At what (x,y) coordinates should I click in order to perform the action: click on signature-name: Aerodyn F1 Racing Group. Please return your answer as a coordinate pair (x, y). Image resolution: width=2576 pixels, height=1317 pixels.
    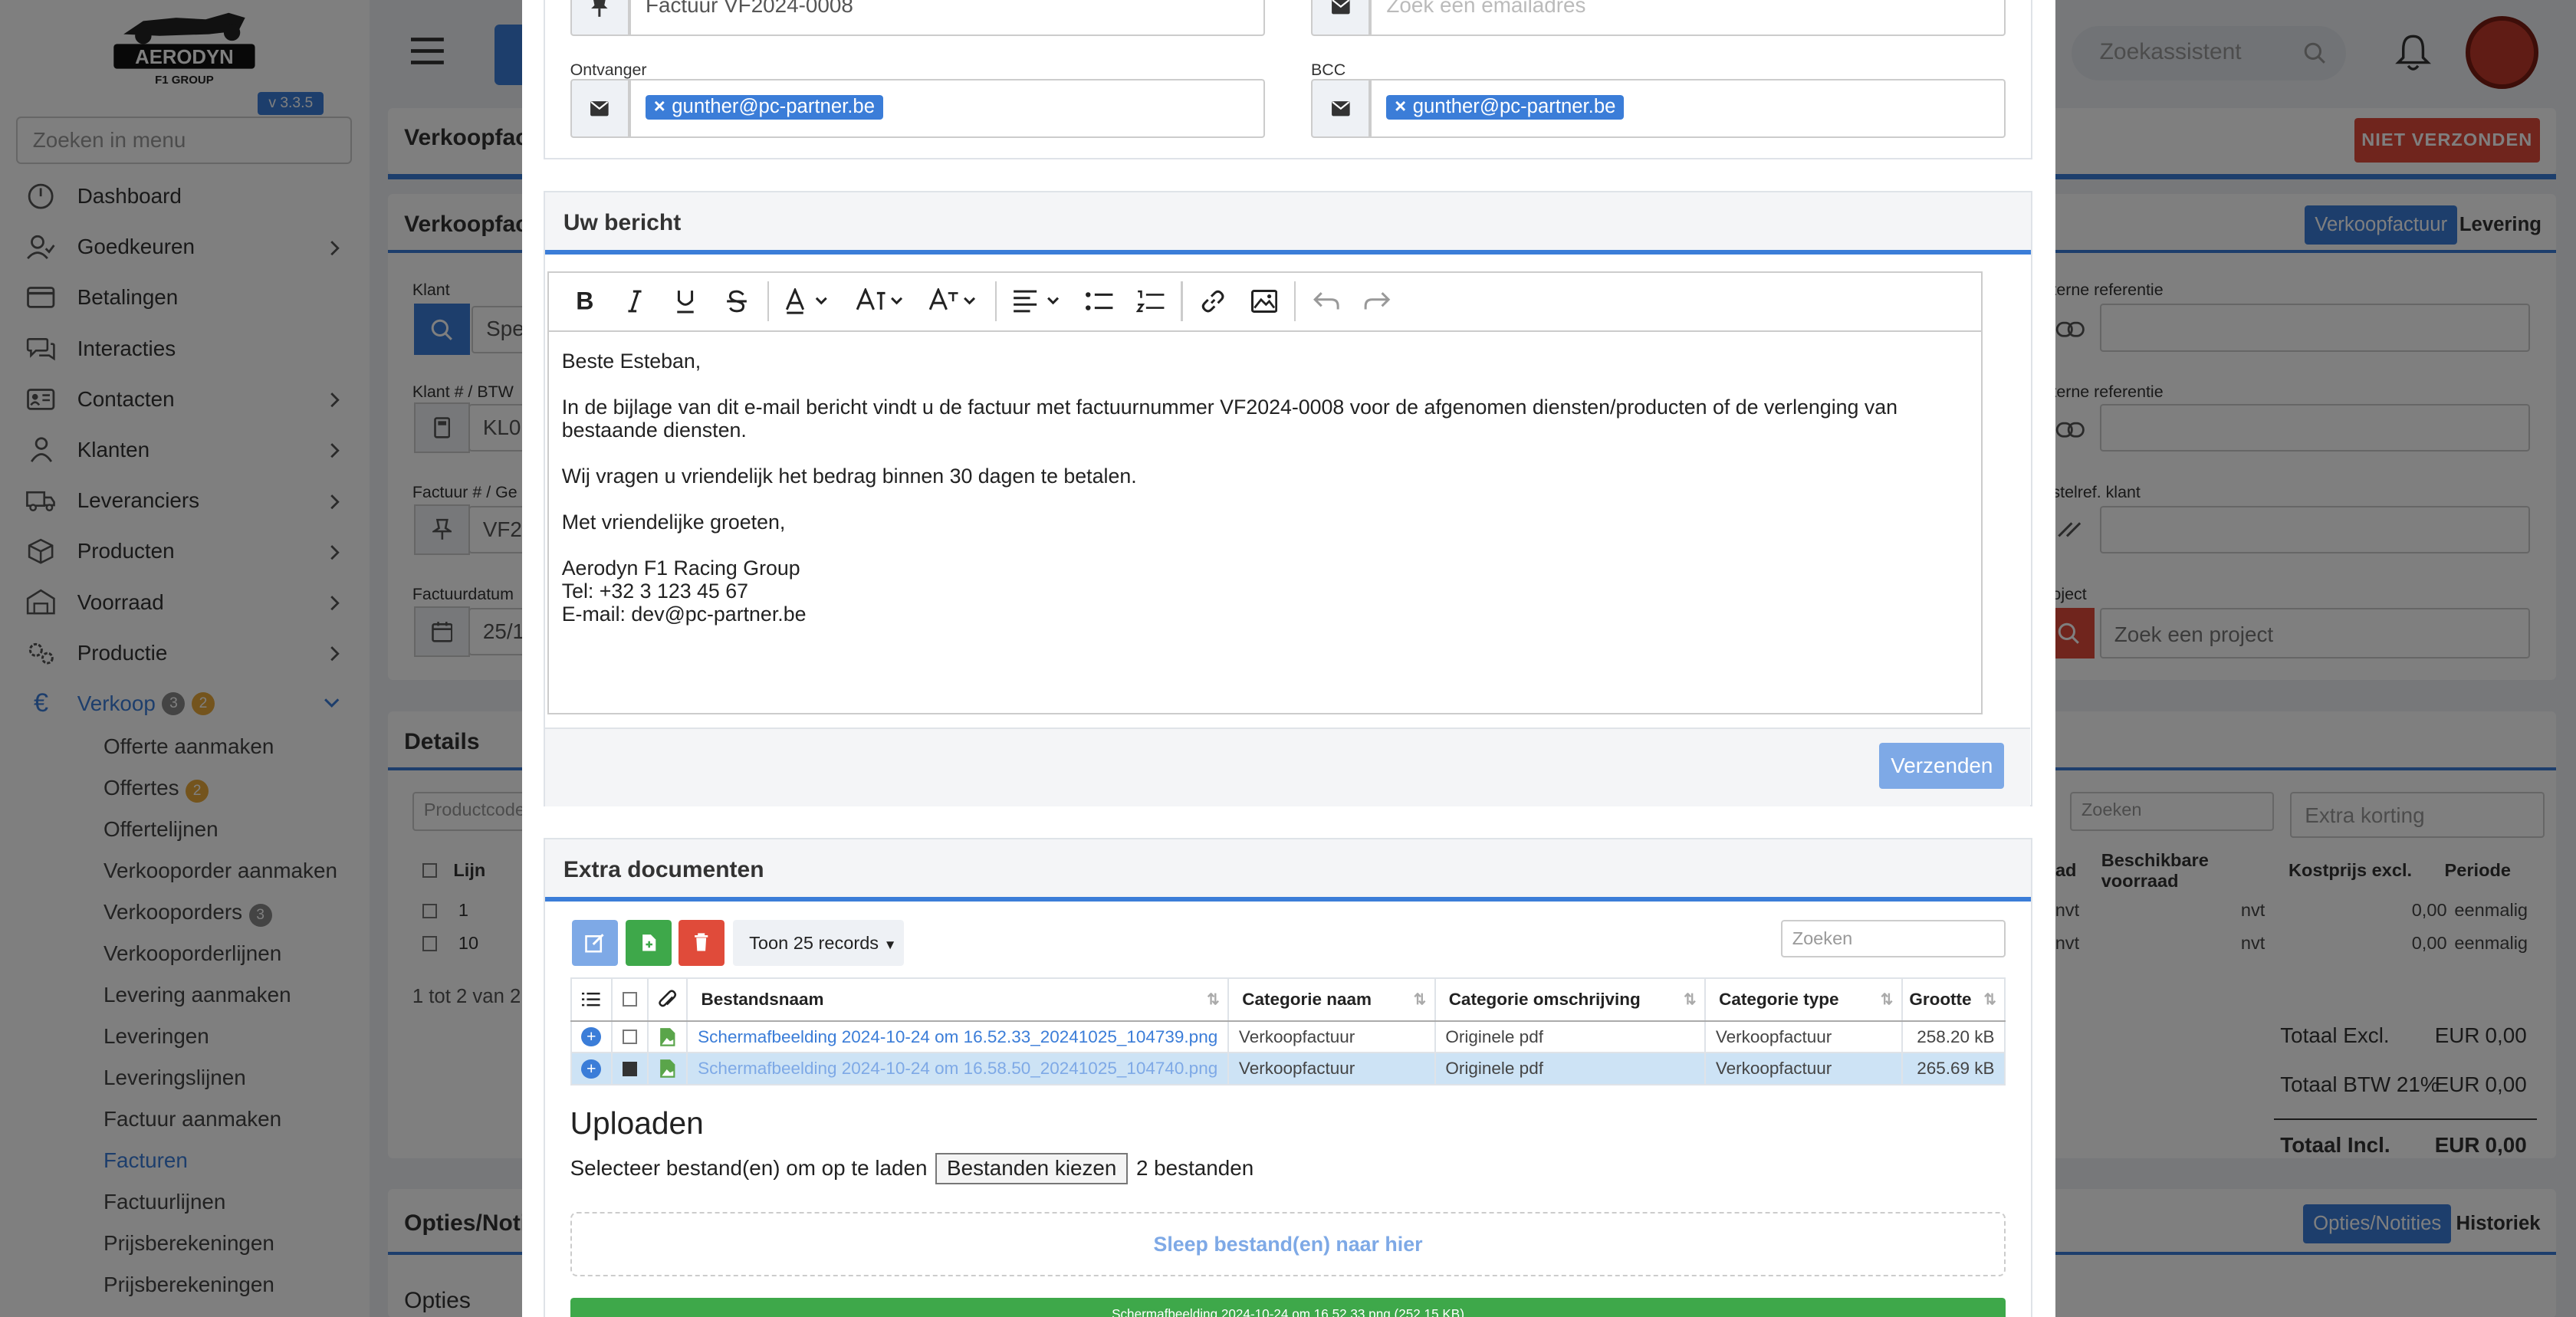
    Looking at the image, I should click on (680, 568).